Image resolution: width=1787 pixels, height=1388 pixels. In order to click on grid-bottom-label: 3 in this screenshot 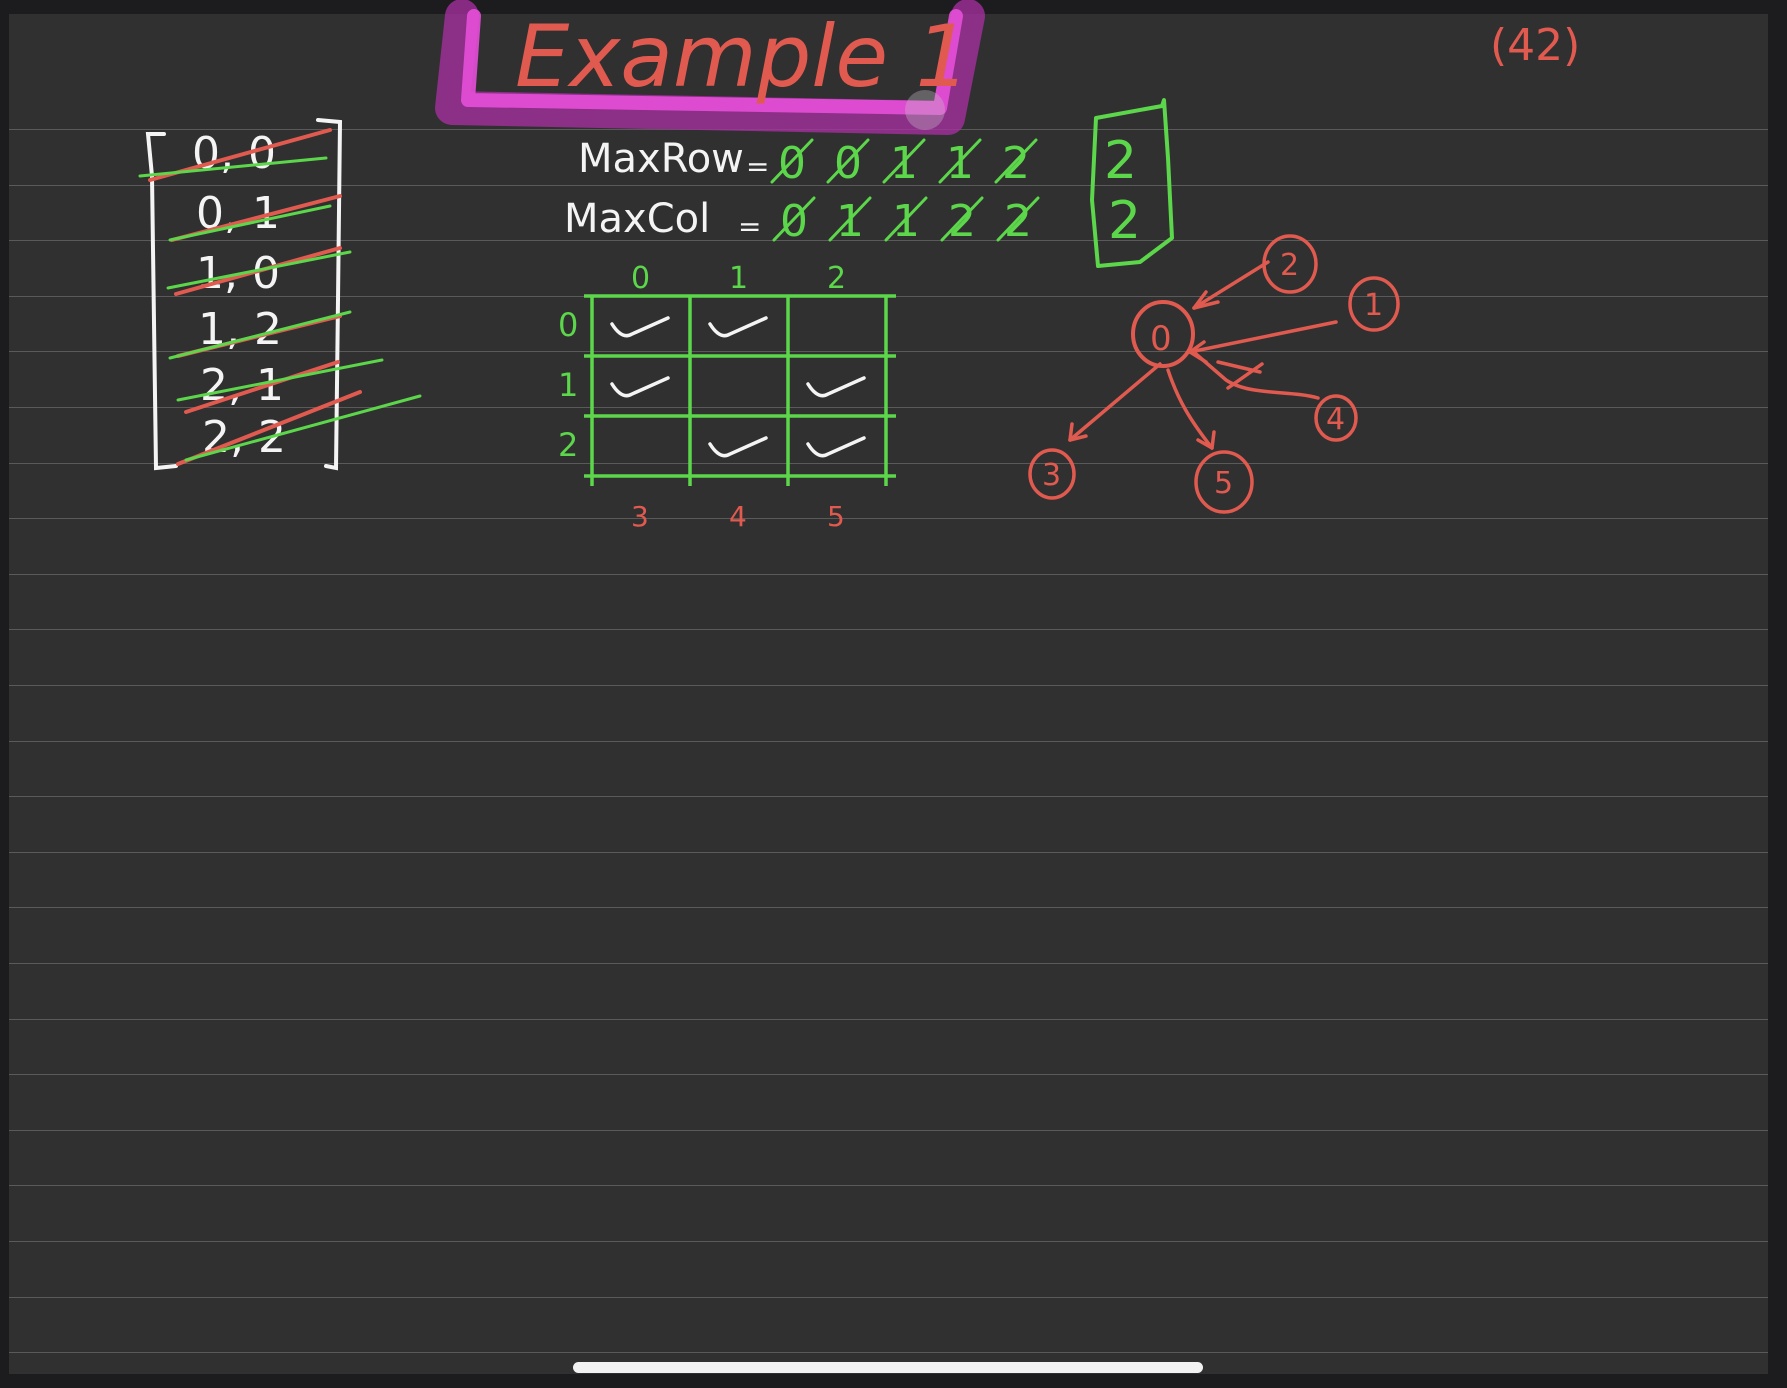, I will do `click(640, 516)`.